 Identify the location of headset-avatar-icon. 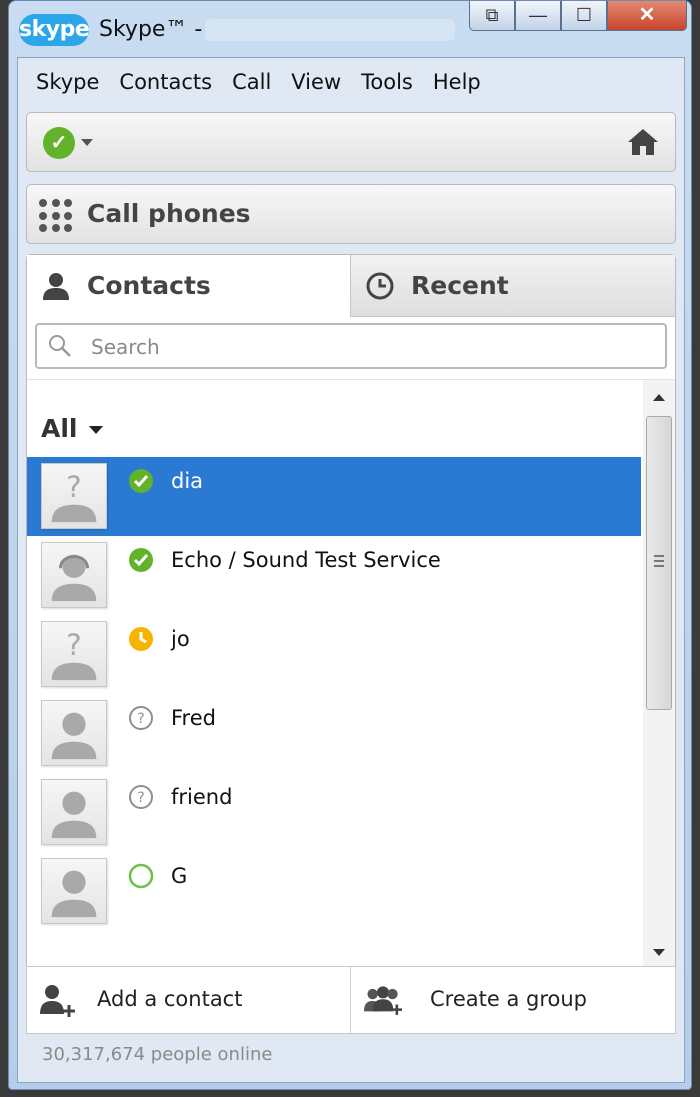
(74, 575).